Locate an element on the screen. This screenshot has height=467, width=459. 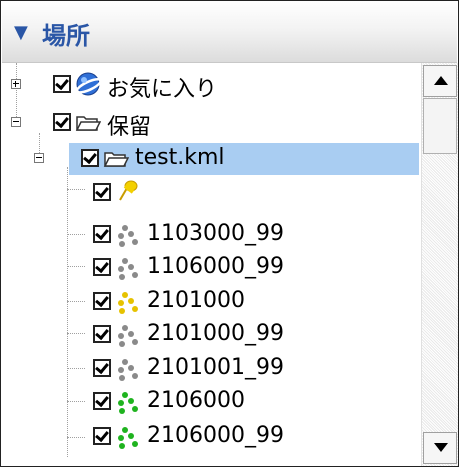
tree-item-label: 1106000_99 is located at coordinates (215, 266).